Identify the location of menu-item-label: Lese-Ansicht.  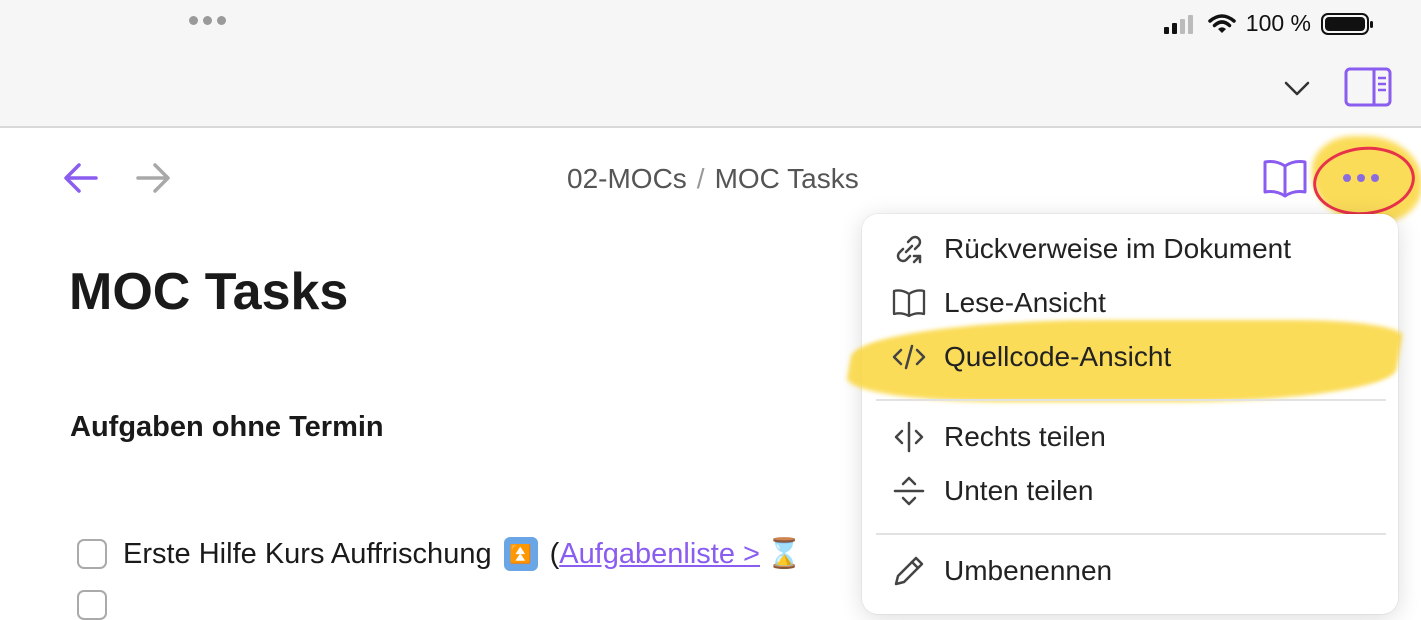
(1025, 302).